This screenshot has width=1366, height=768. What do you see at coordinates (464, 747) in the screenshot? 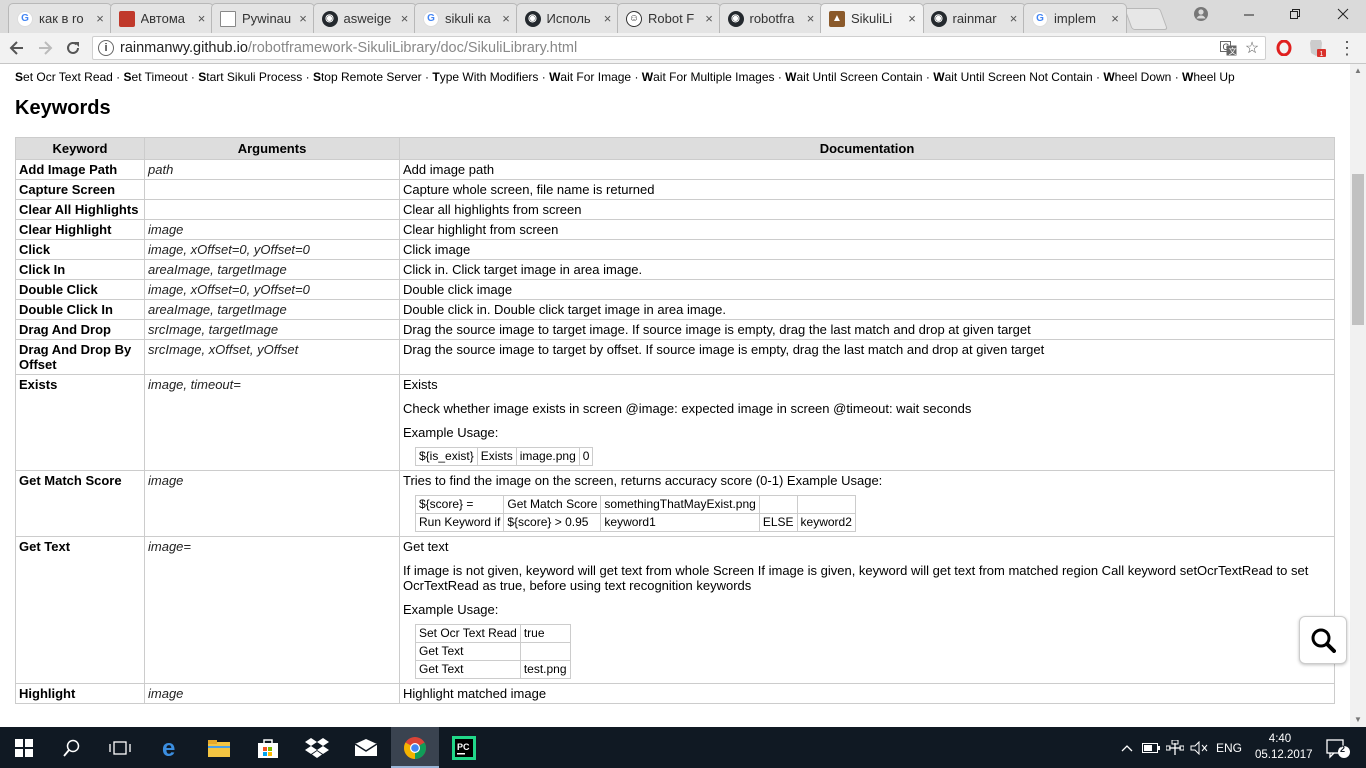
I see `pycharm-icon: PC` at bounding box center [464, 747].